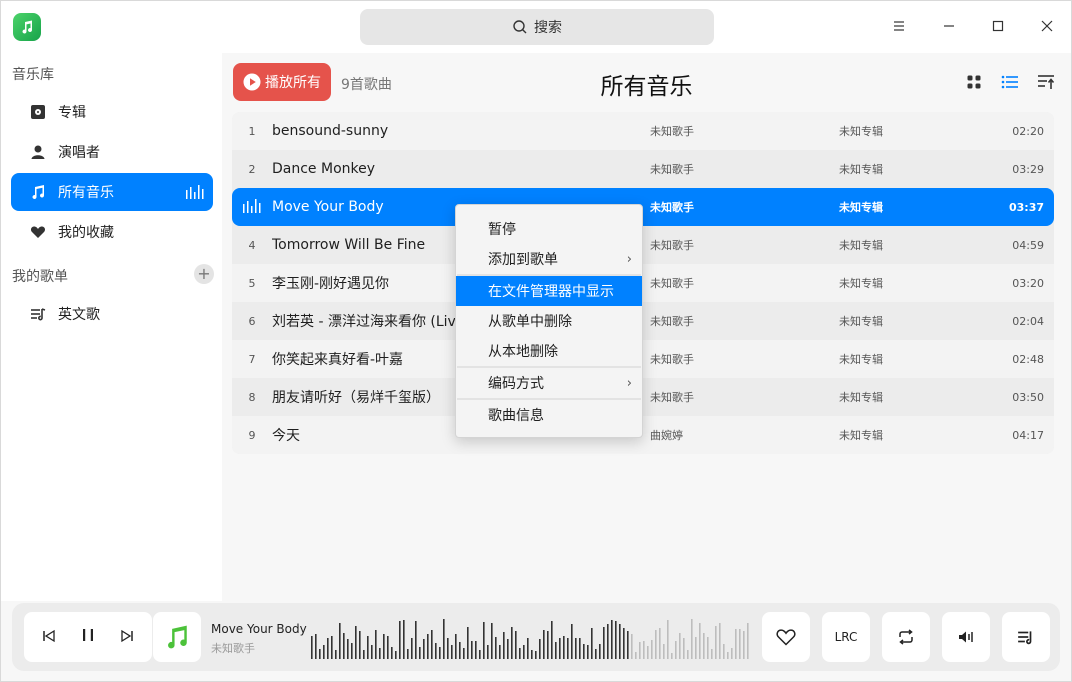  Describe the element at coordinates (330, 131) in the screenshot. I see `song-title: bensound-sunny` at that location.